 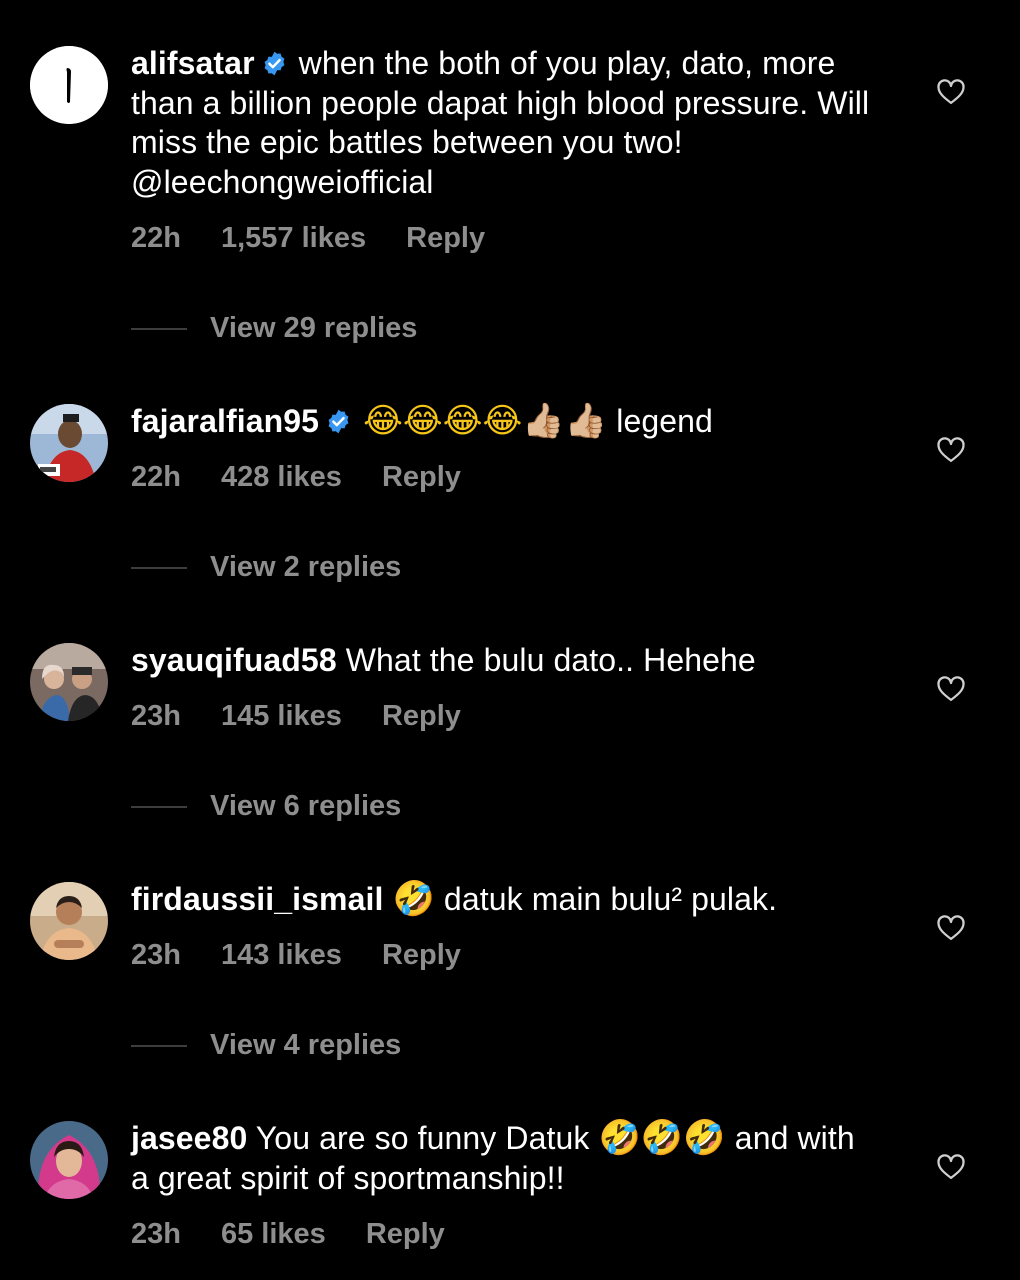 What do you see at coordinates (550, 660) in the screenshot?
I see `comment-body: What the bulu dato.. Hehehe` at bounding box center [550, 660].